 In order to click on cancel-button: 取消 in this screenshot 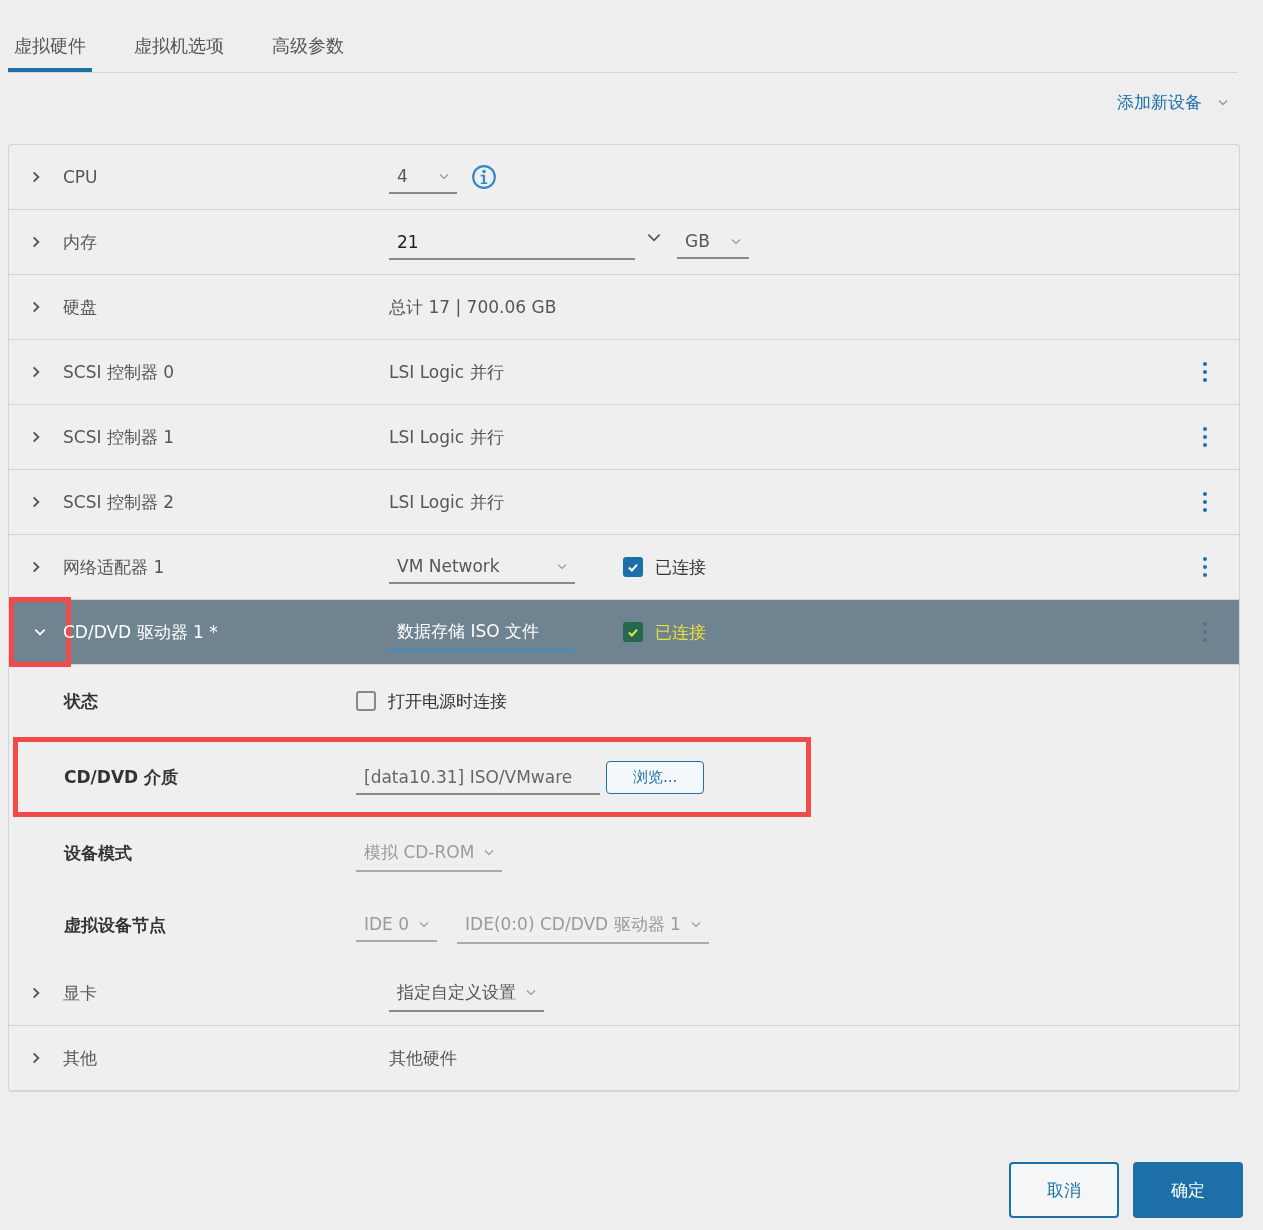, I will do `click(1064, 1190)`.